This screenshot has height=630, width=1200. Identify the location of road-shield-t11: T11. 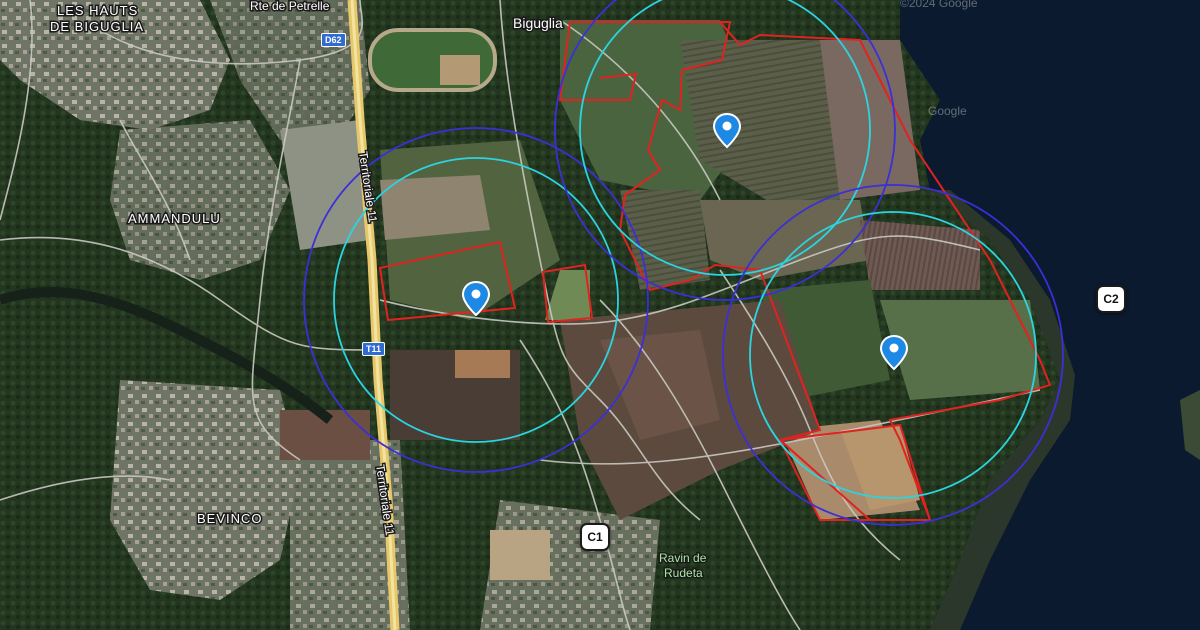
(374, 349).